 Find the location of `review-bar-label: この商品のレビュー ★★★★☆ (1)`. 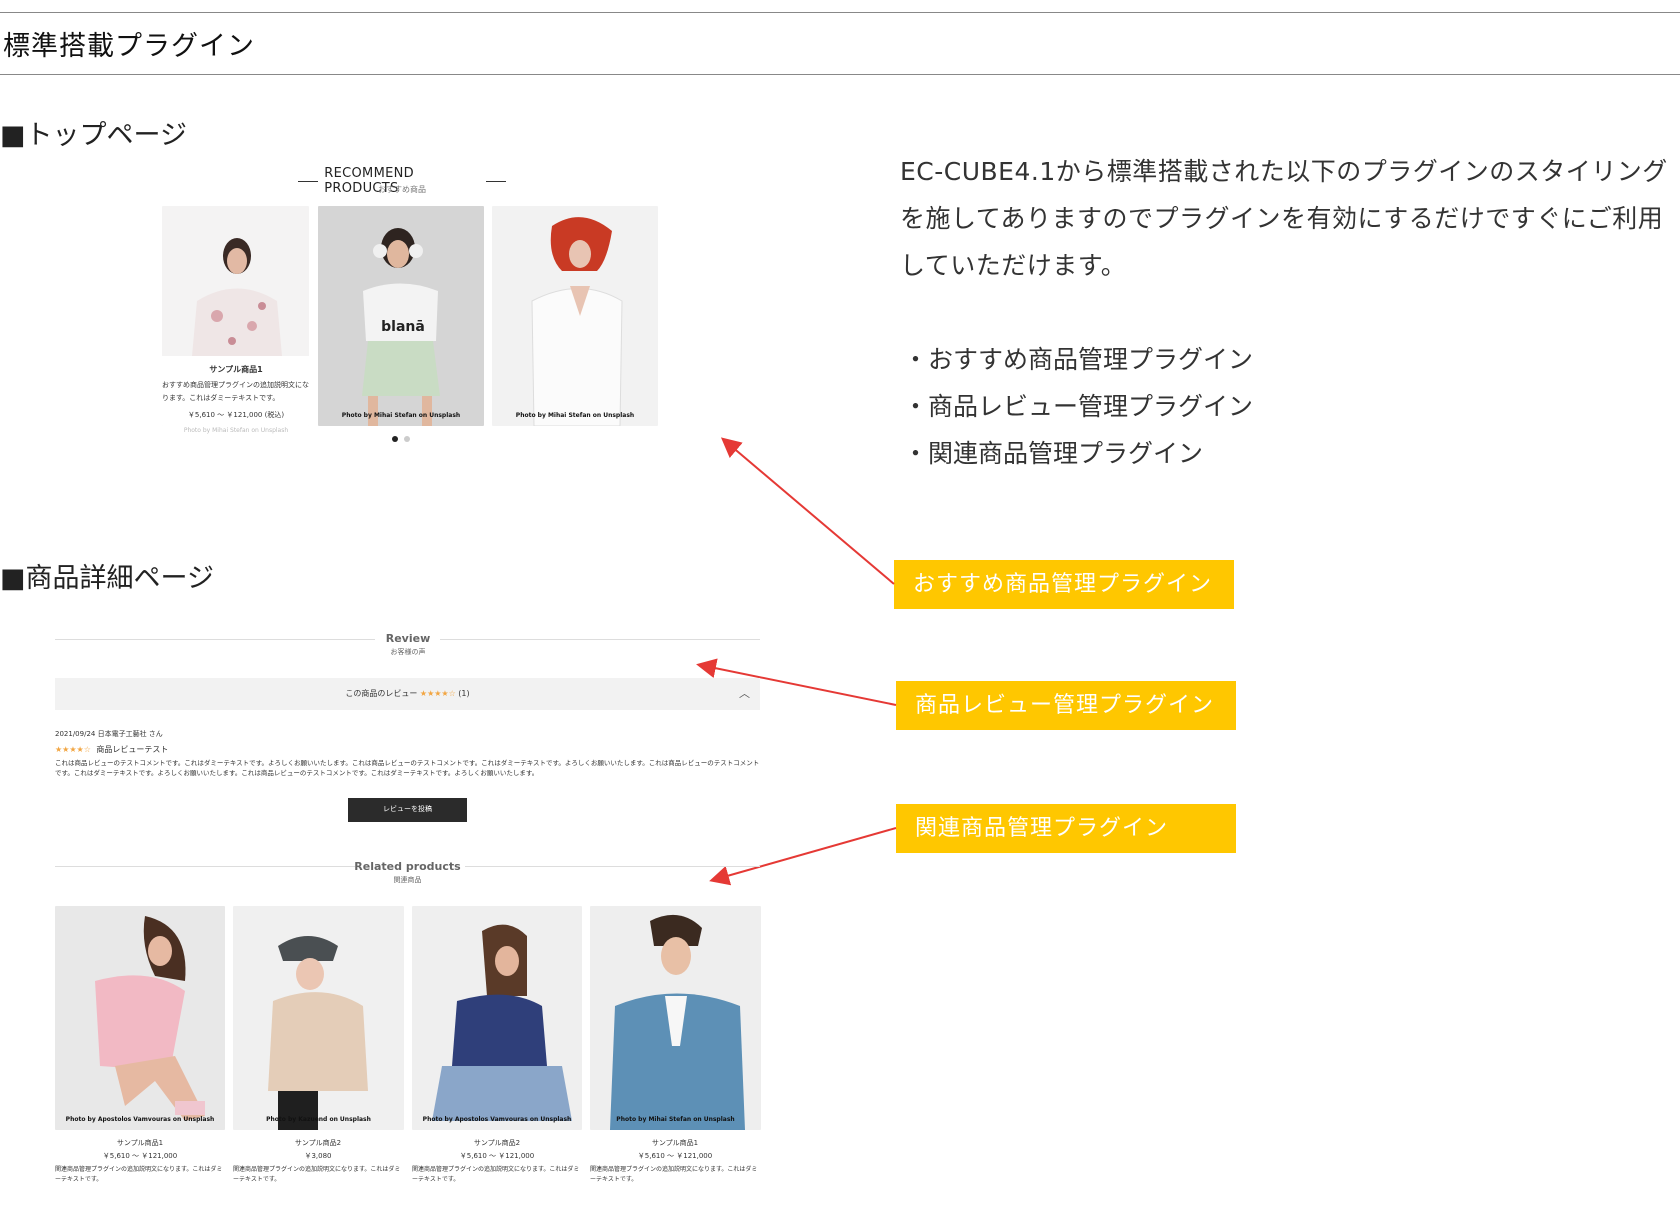

review-bar-label: この商品のレビュー ★★★★☆ (1) is located at coordinates (407, 693).